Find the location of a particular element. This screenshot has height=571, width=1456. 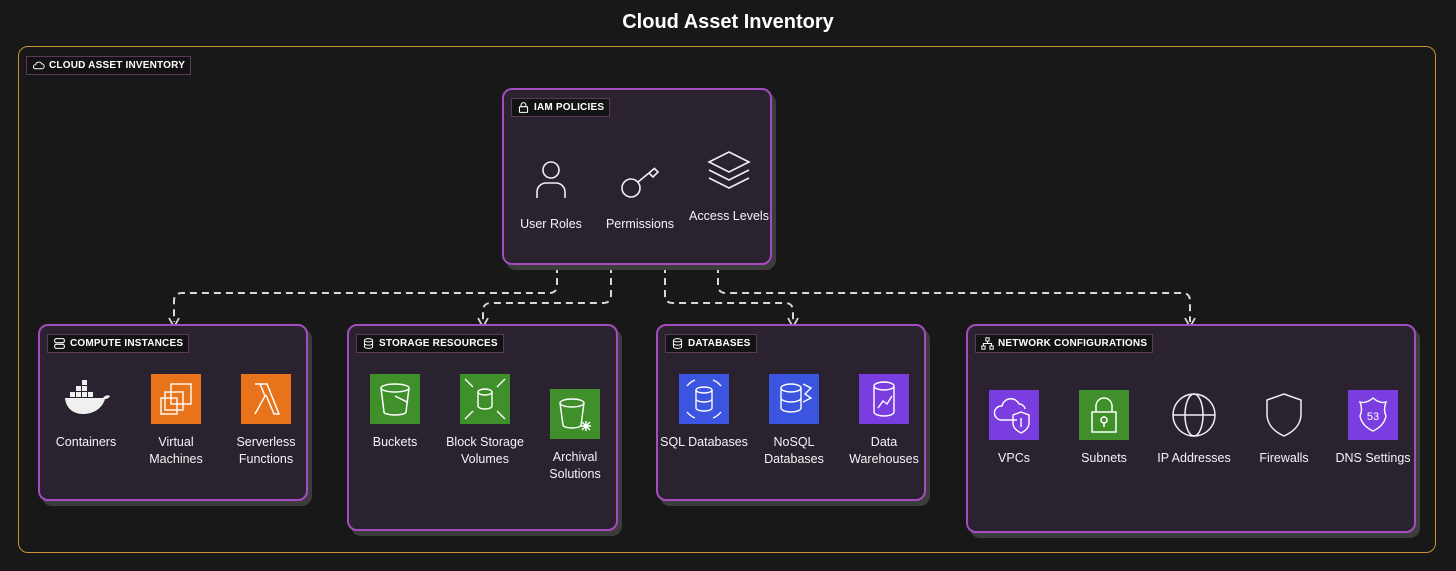

asset-label: Buckets is located at coordinates (395, 442).